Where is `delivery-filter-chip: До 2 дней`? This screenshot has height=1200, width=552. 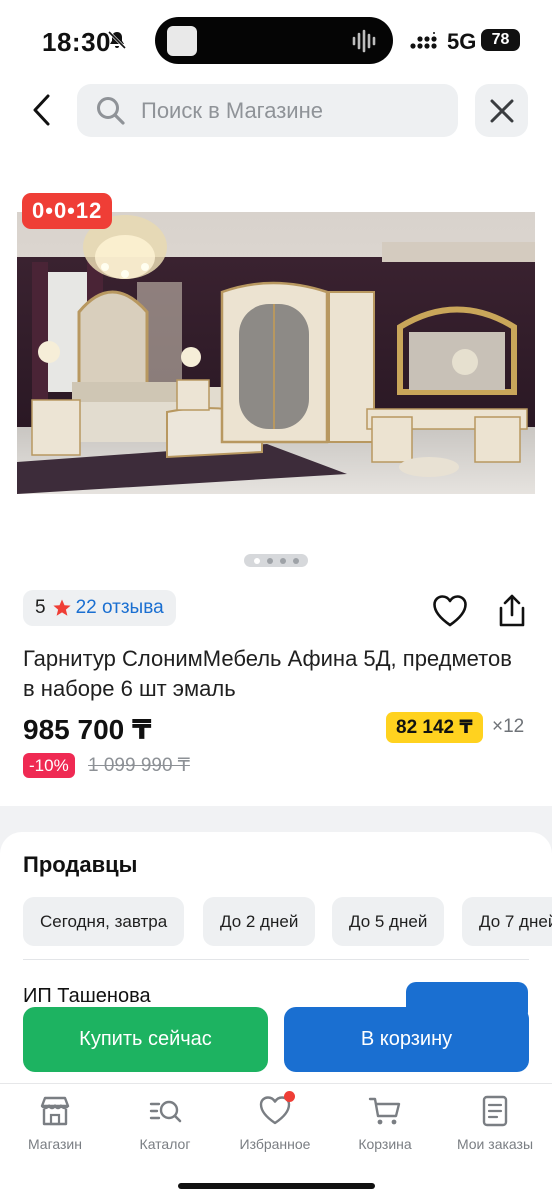
delivery-filter-chip: До 2 дней is located at coordinates (259, 921).